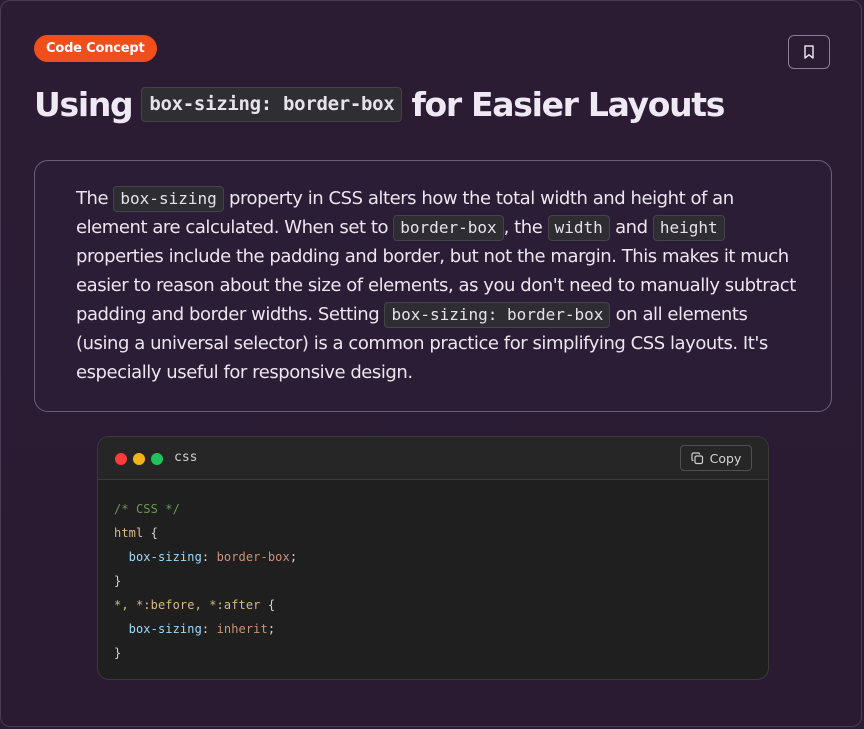  I want to click on bookmark-icon, so click(809, 52).